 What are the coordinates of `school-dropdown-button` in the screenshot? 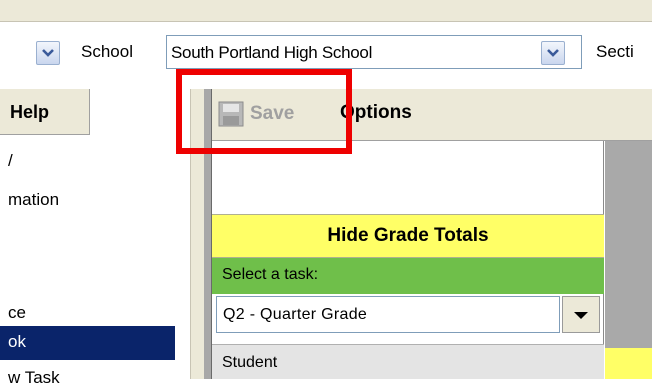 It's located at (553, 53).